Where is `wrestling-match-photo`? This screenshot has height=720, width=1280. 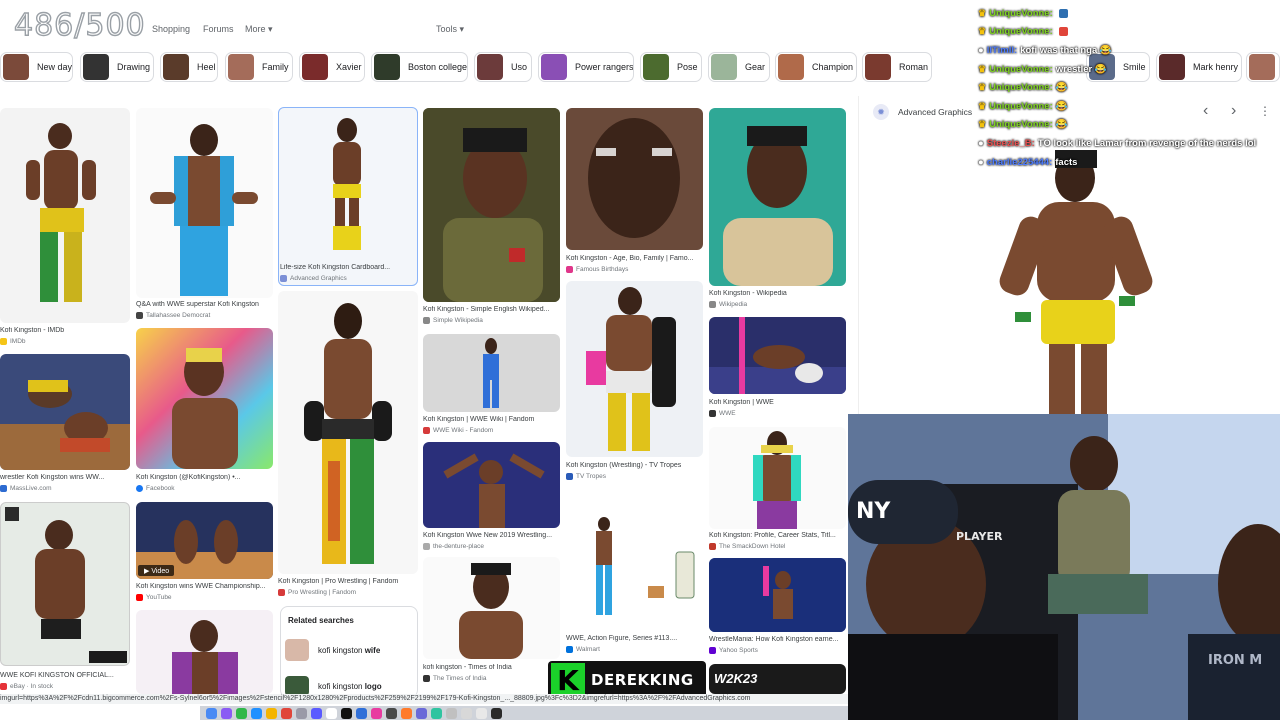 wrestling-match-photo is located at coordinates (777, 355).